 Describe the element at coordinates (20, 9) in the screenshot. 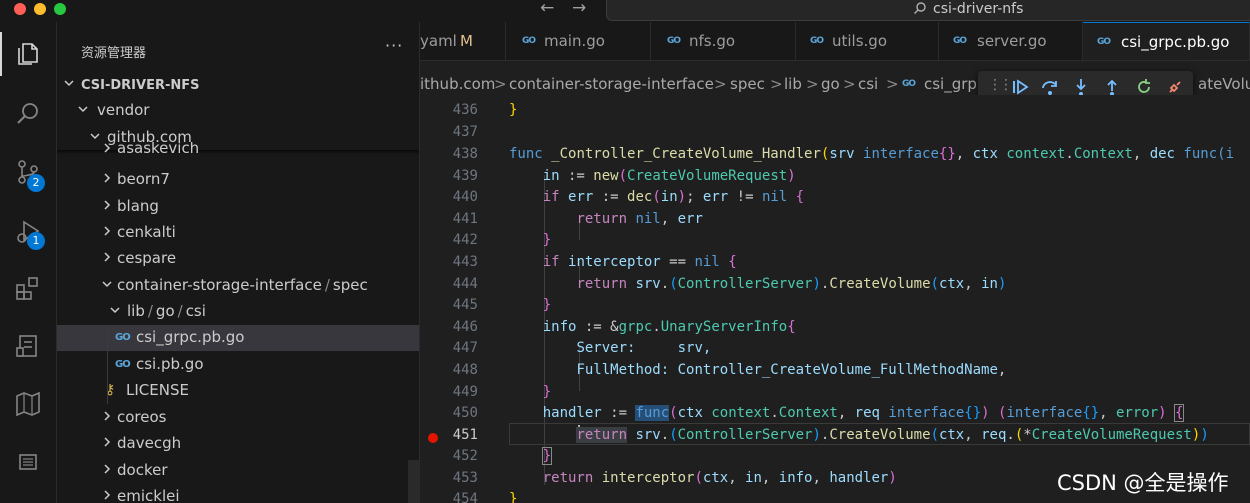

I see `close-window-button` at that location.